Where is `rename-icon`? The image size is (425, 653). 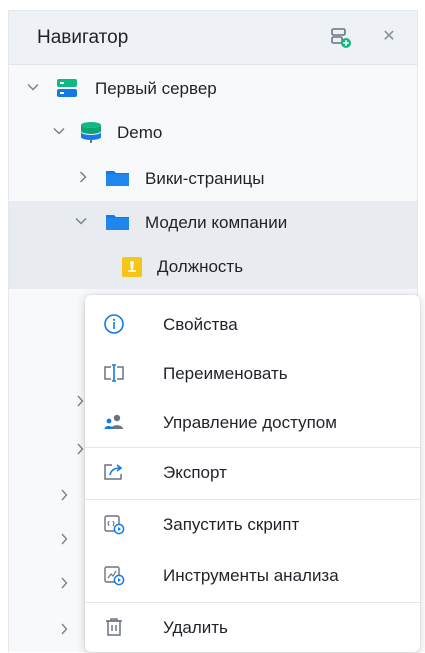
rename-icon is located at coordinates (114, 373).